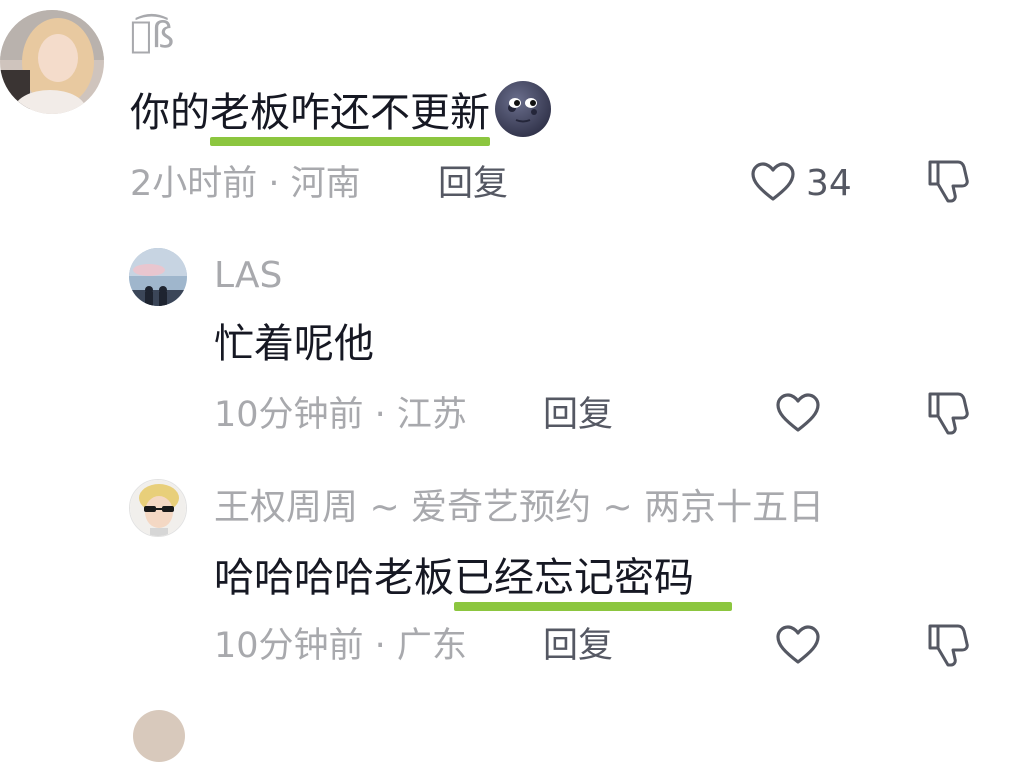 The width and height of the screenshot is (1028, 762). What do you see at coordinates (350, 113) in the screenshot?
I see `comment-text-highlight: 老板咋还不更新` at bounding box center [350, 113].